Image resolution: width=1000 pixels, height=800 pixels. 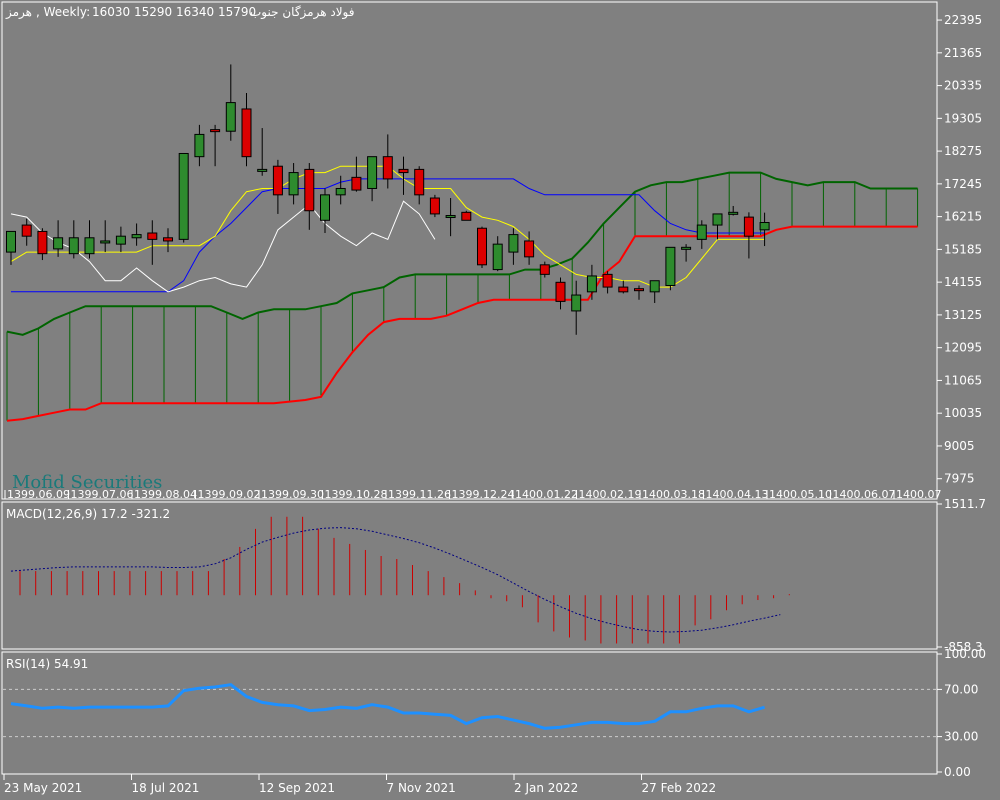 I want to click on rsi-axis-label: 30.00, so click(x=961, y=737).